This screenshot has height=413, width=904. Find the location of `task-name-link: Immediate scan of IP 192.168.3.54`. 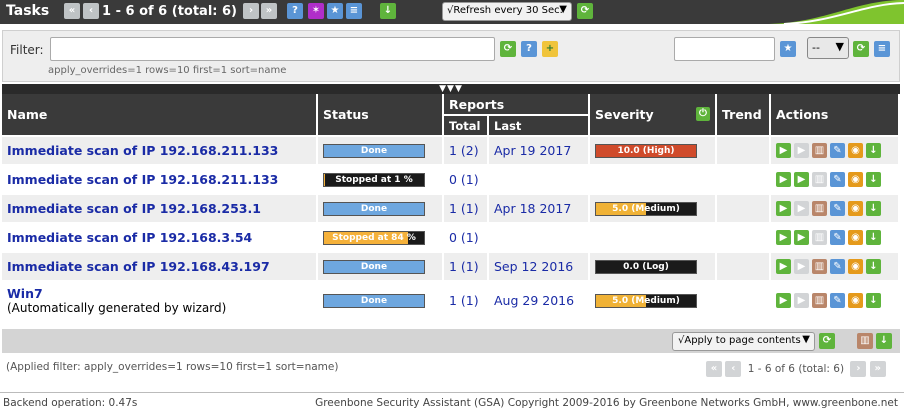

task-name-link: Immediate scan of IP 192.168.3.54 is located at coordinates (159, 237).